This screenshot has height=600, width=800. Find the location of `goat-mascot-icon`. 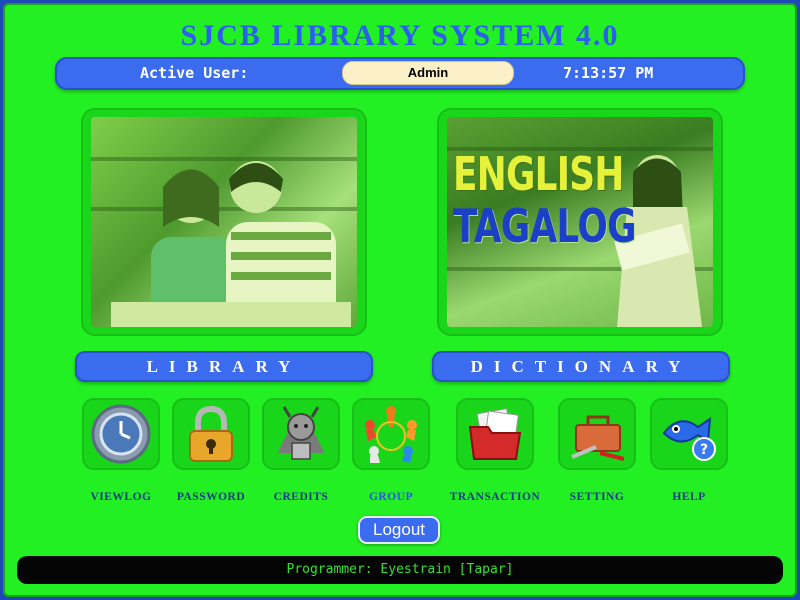

goat-mascot-icon is located at coordinates (301, 433).